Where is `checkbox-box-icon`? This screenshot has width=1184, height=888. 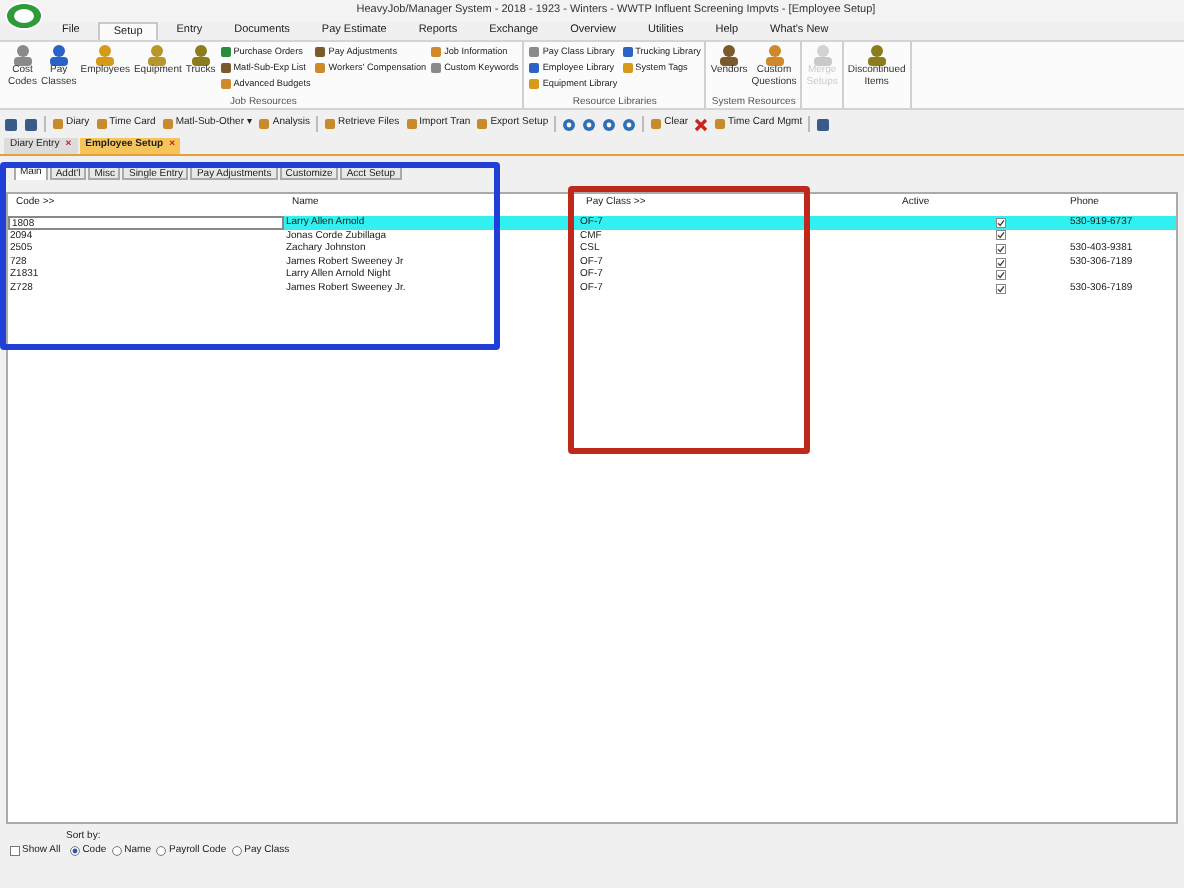
checkbox-box-icon is located at coordinates (15, 851).